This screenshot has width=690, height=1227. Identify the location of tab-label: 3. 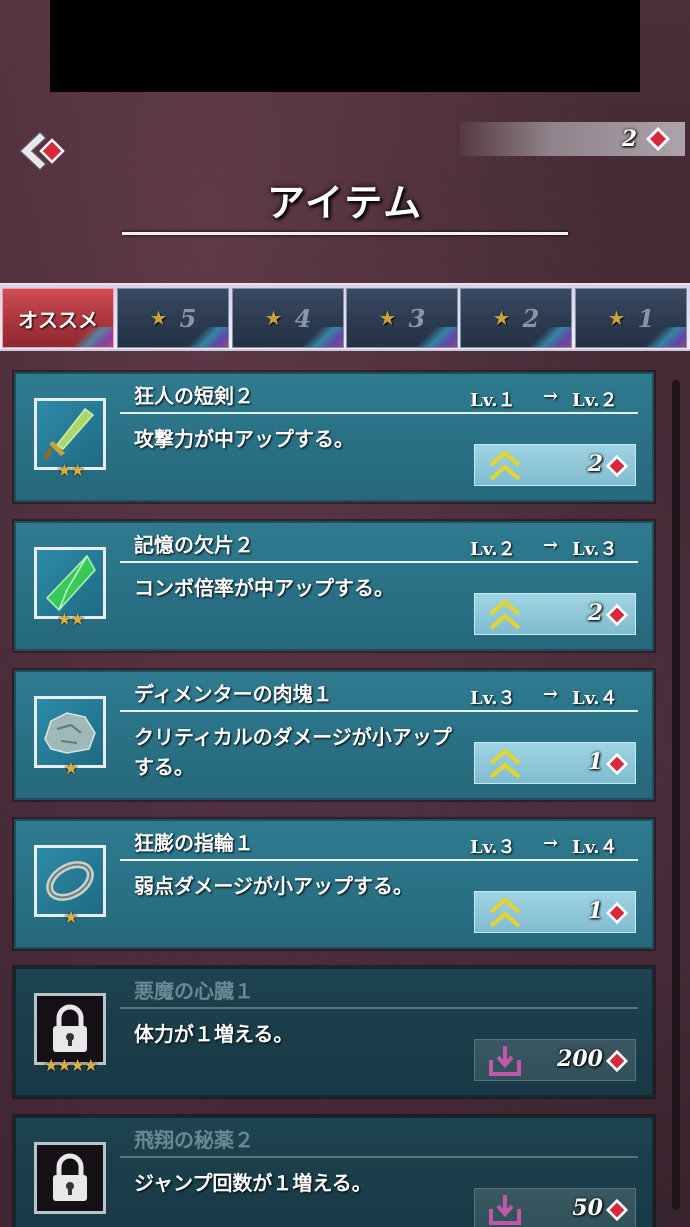
(417, 318).